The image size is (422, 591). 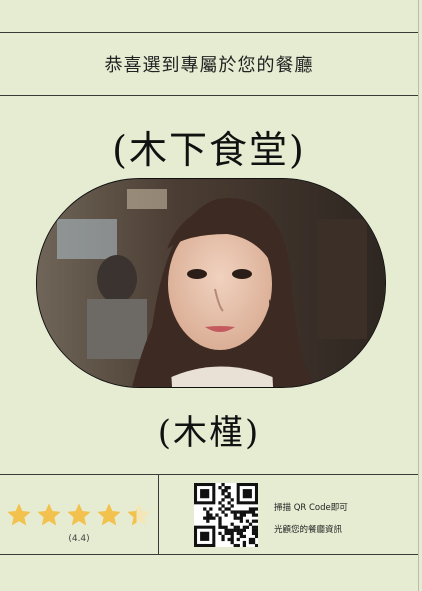 What do you see at coordinates (209, 432) in the screenshot?
I see `staff-name: (木槿)` at bounding box center [209, 432].